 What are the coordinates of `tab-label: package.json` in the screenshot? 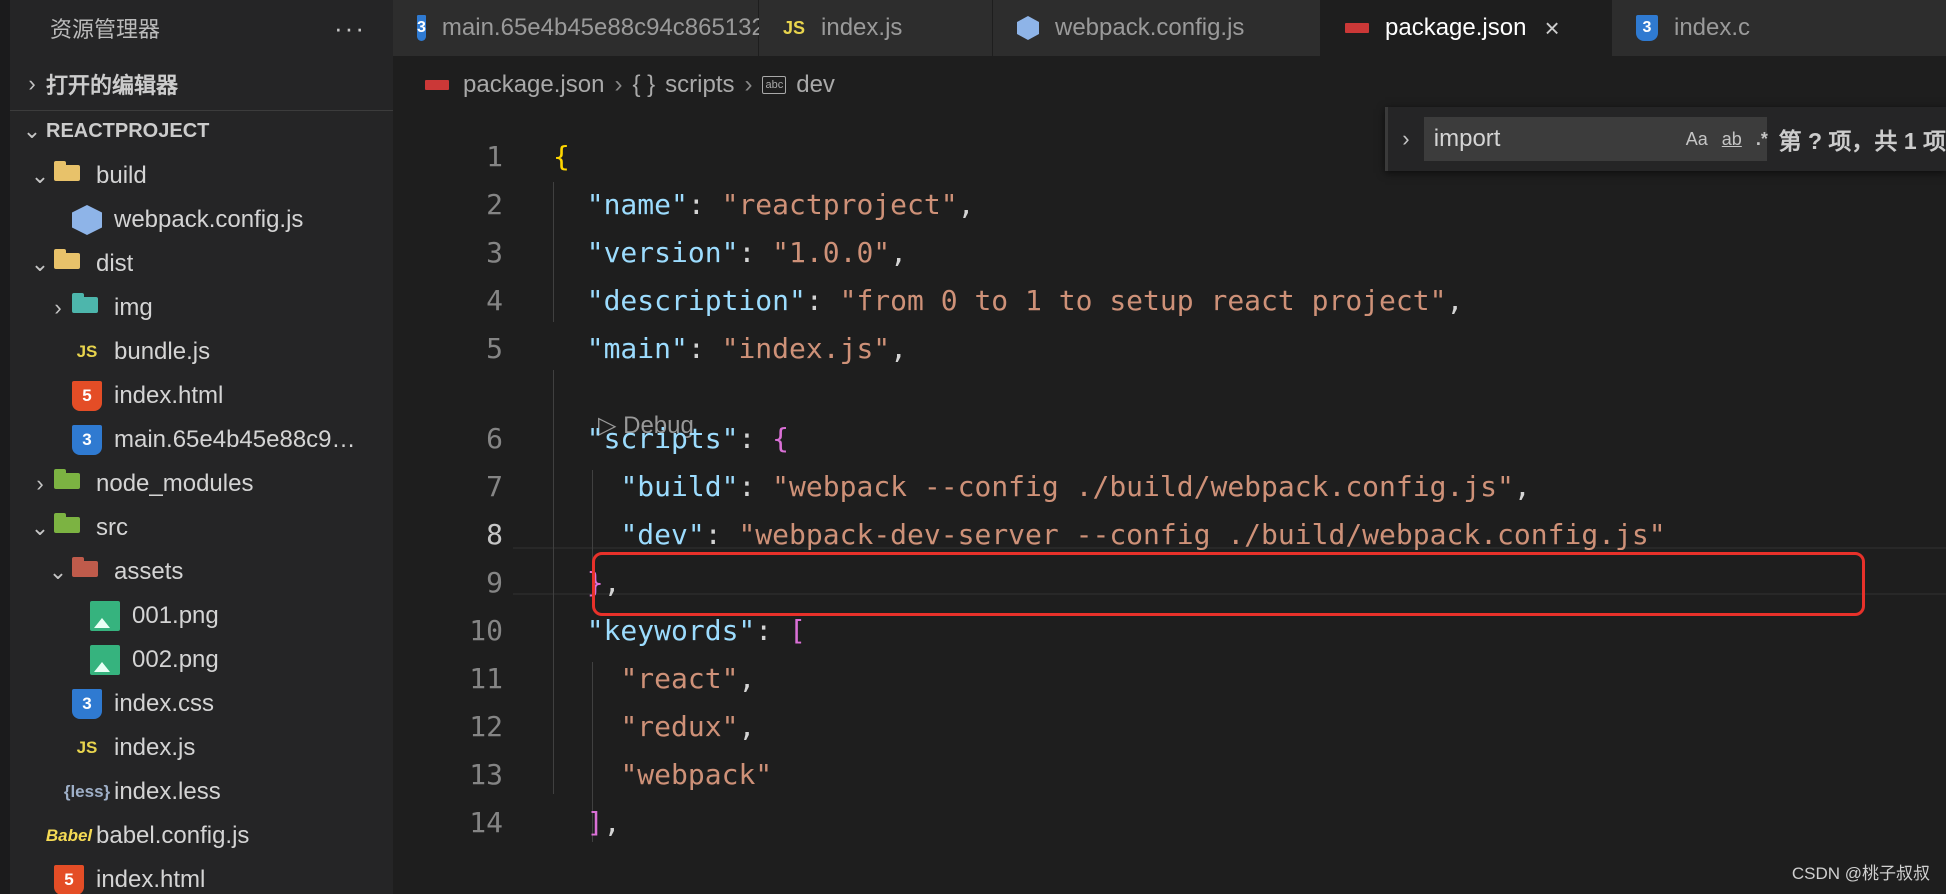 It's located at (1456, 27).